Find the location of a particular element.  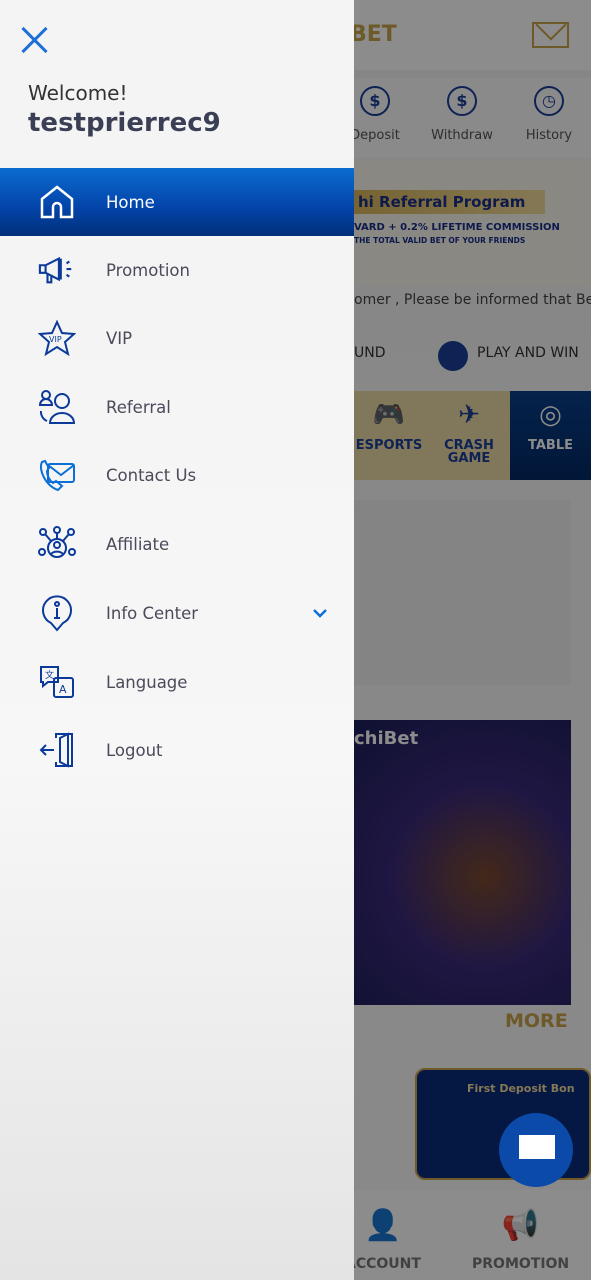

menu-item-language: A文 Language is located at coordinates (177, 682).